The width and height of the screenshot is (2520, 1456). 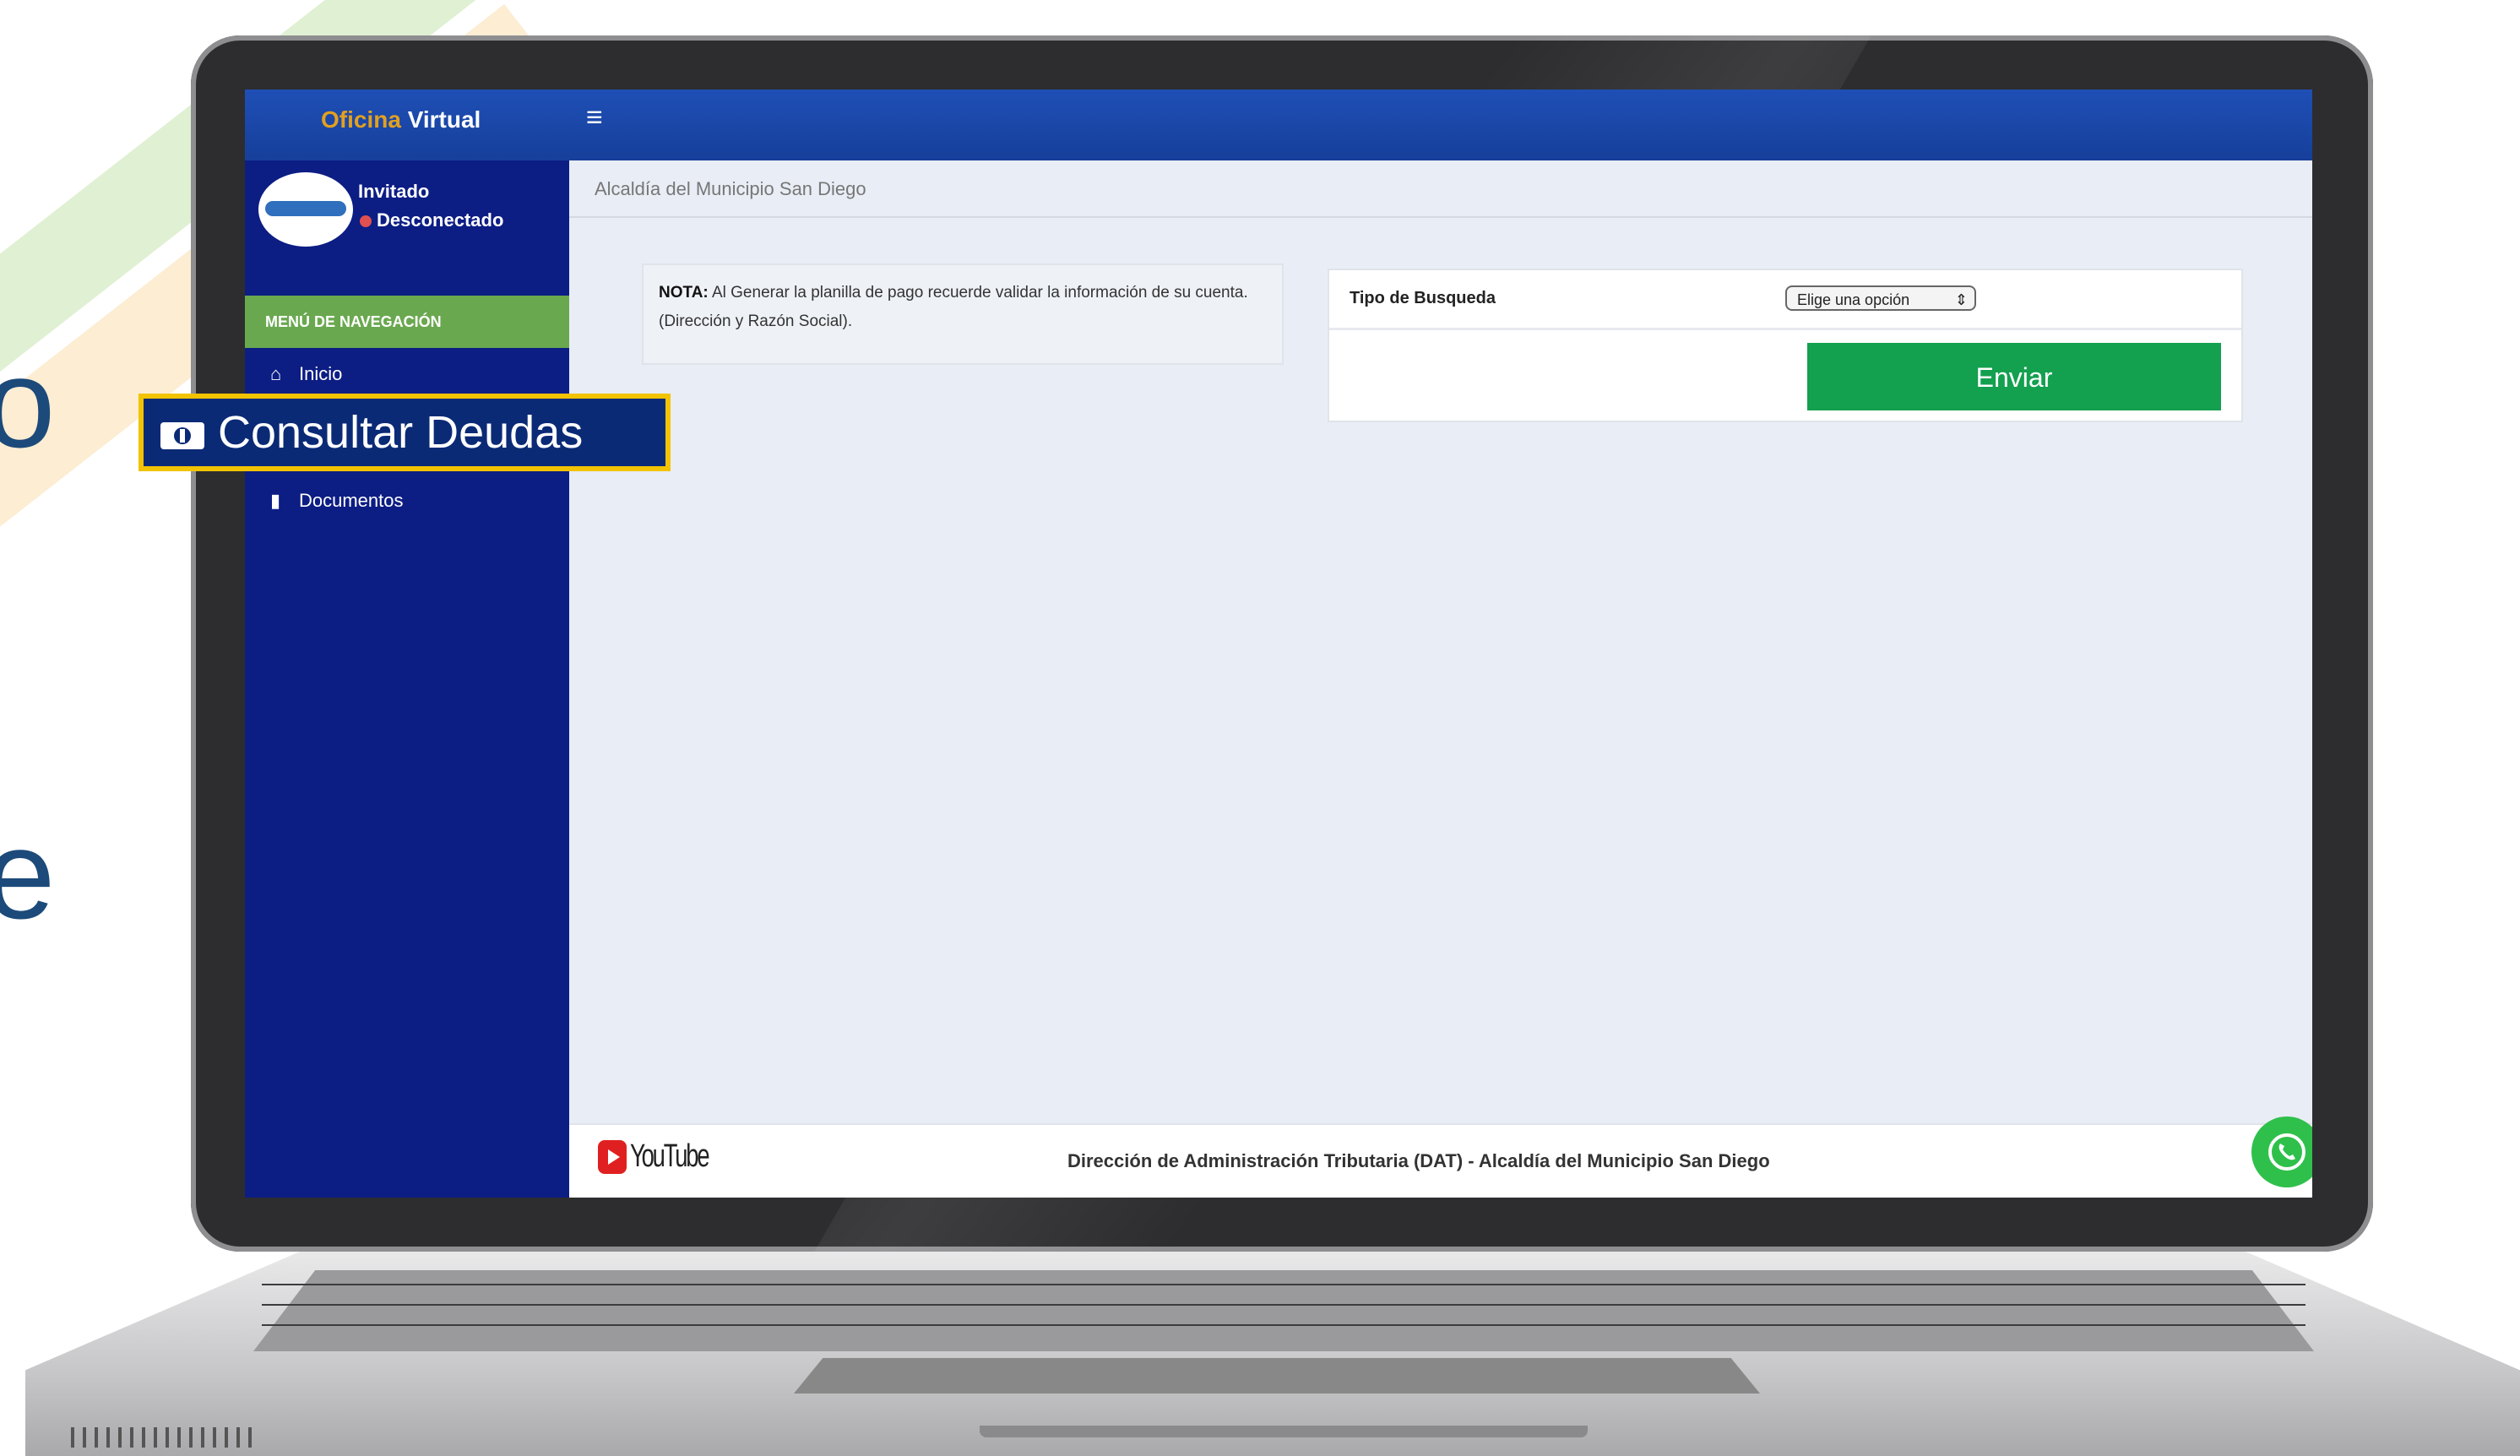 What do you see at coordinates (407, 322) in the screenshot?
I see `nav-header: MENÚ DE NAVEGACIÓN` at bounding box center [407, 322].